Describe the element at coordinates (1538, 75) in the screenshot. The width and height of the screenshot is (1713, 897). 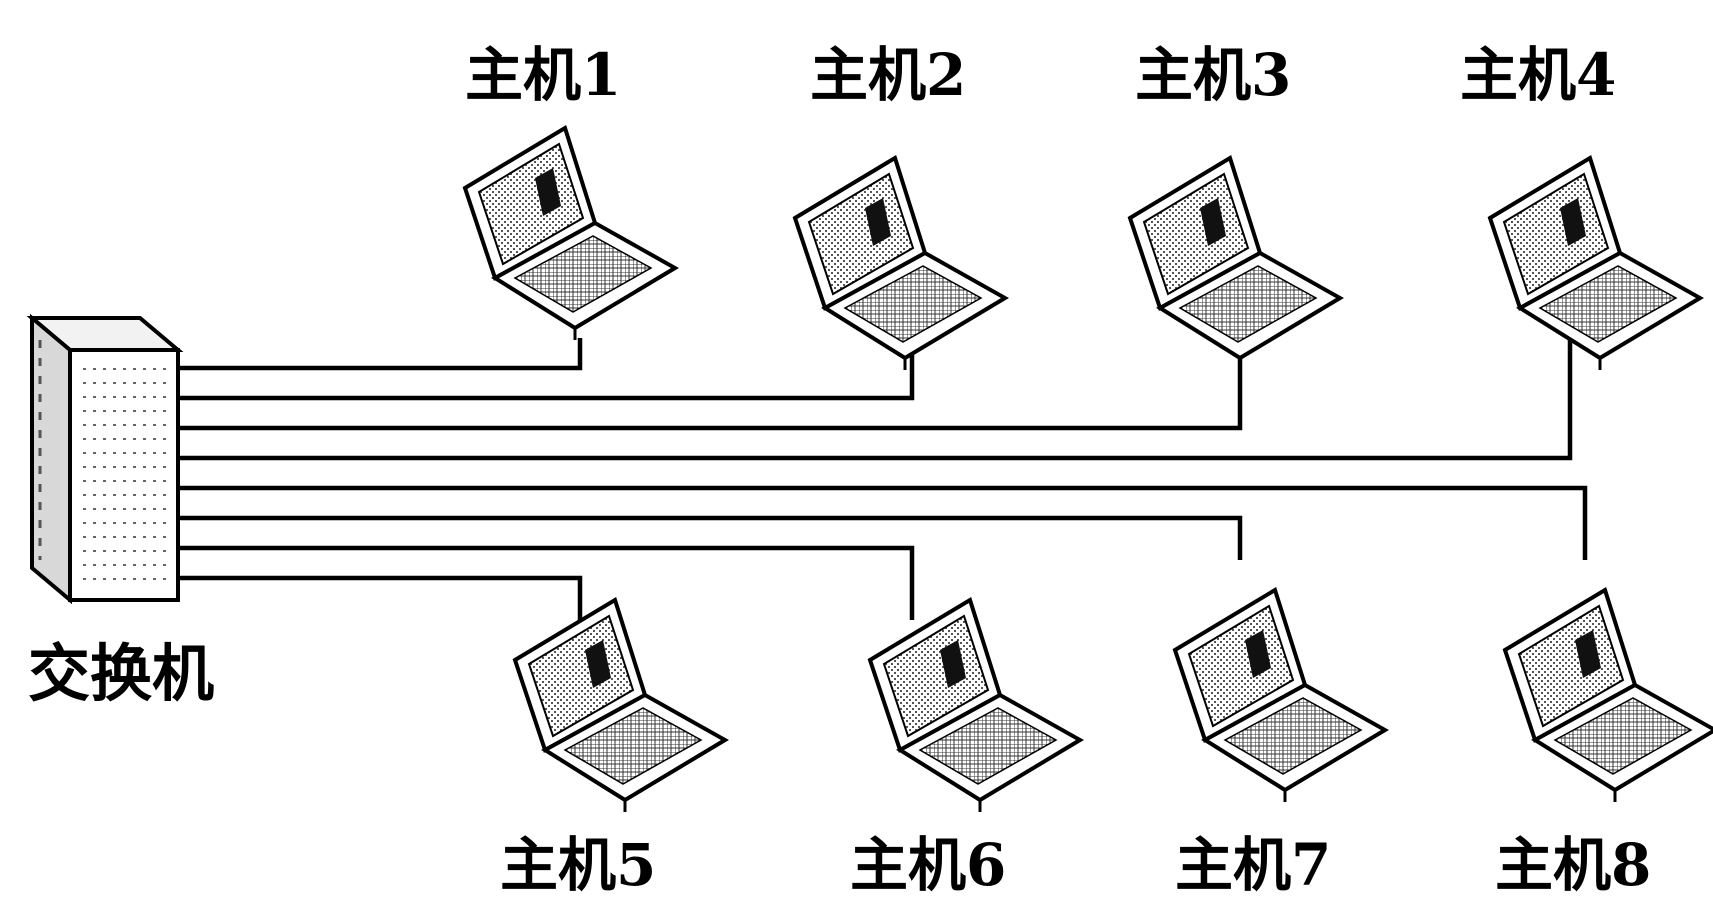
I see `host-label-4: 主机4` at that location.